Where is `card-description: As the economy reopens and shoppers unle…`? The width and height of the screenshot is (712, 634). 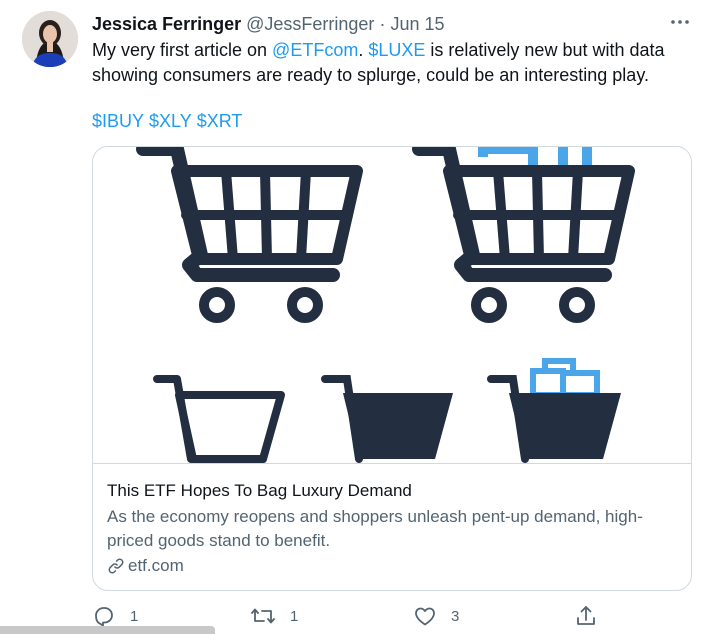 card-description: As the economy reopens and shoppers unle… is located at coordinates (375, 528).